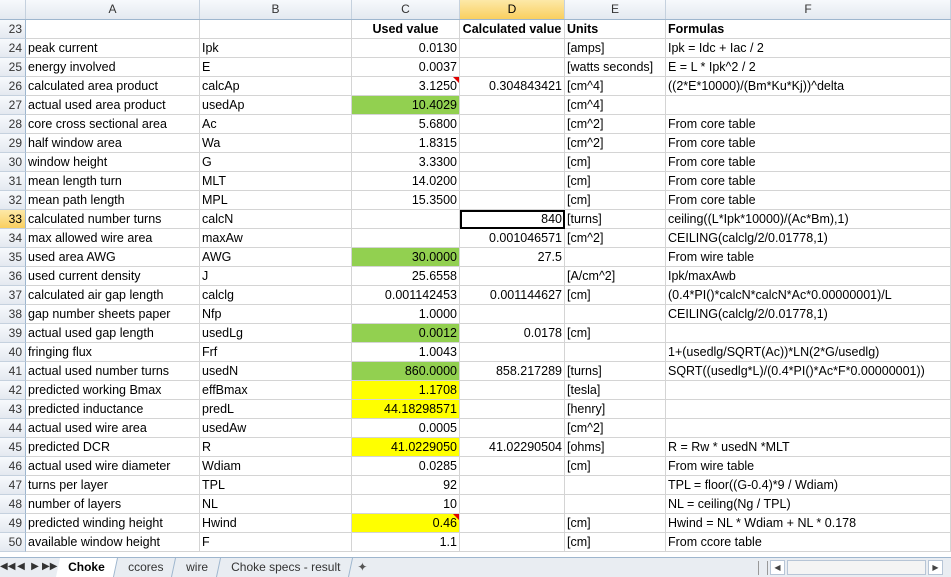 Image resolution: width=951 pixels, height=577 pixels. Describe the element at coordinates (13, 9) in the screenshot. I see `select-all-corner` at that location.